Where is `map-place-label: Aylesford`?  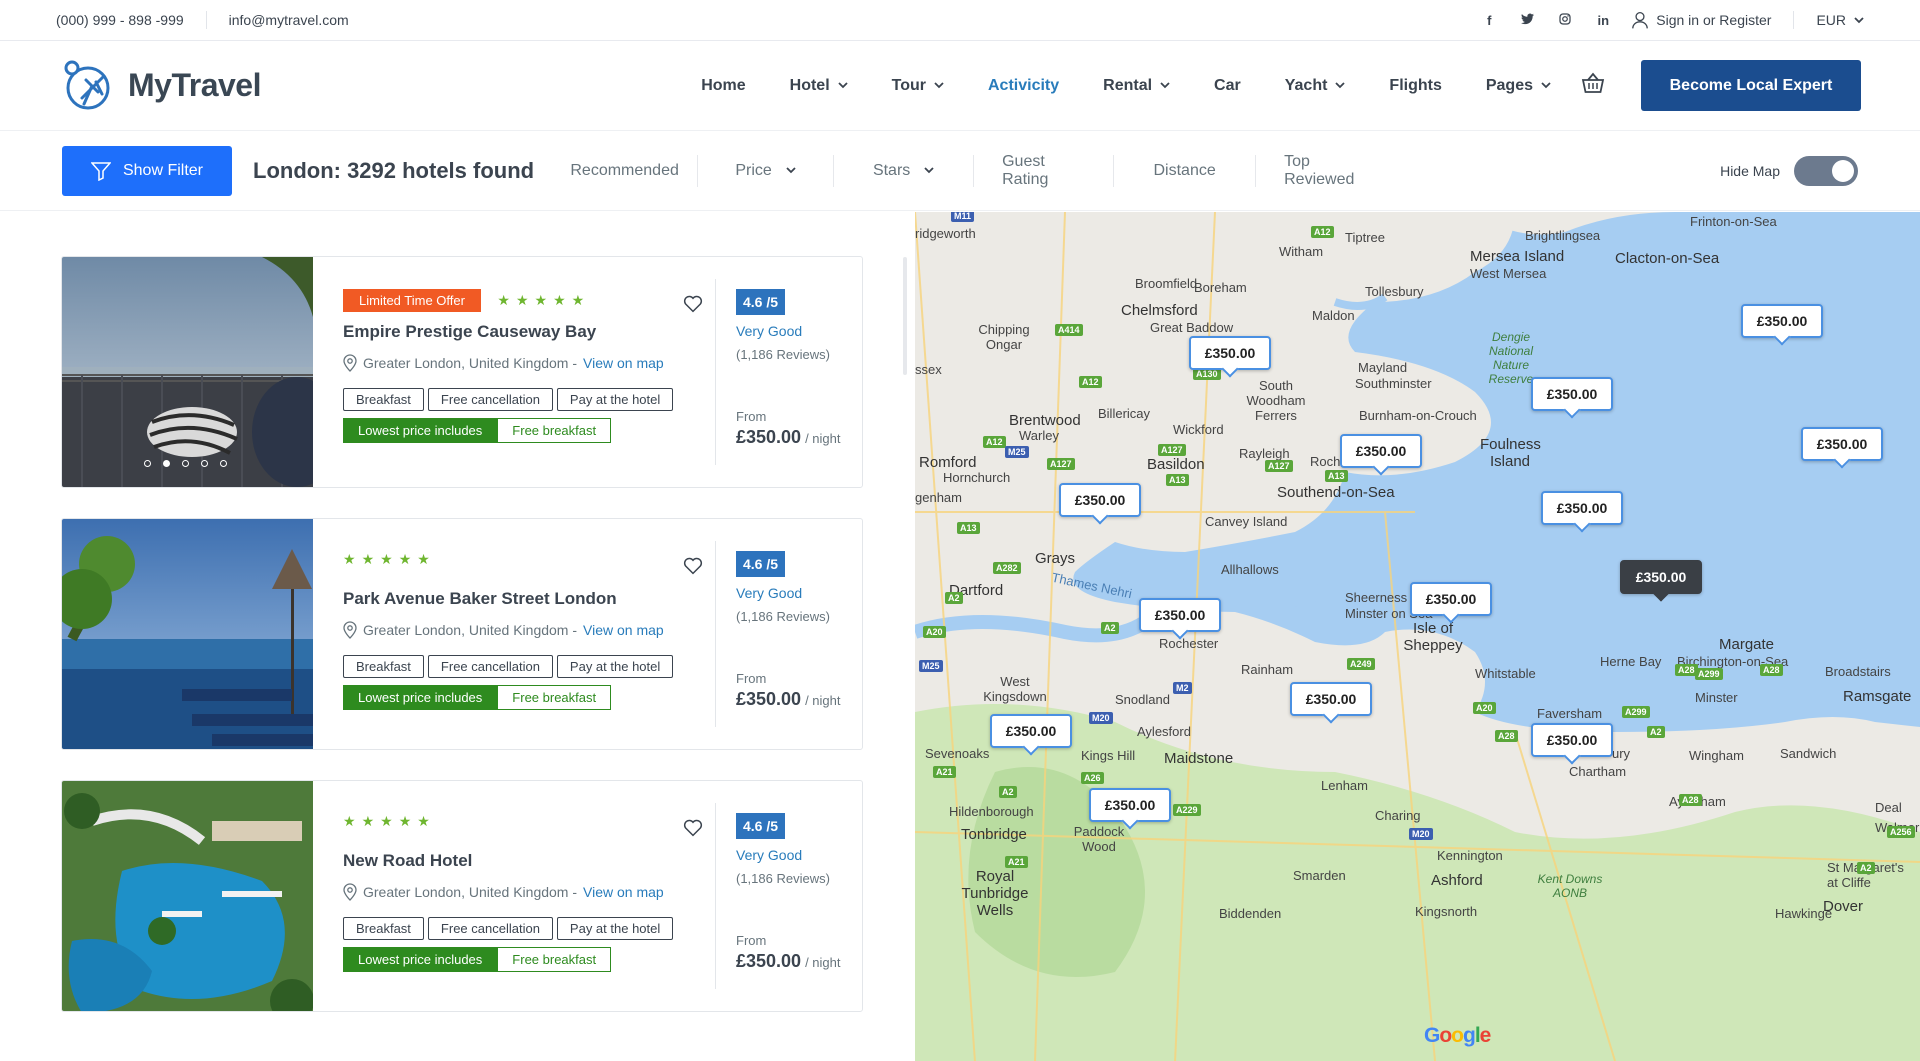 map-place-label: Aylesford is located at coordinates (1164, 731).